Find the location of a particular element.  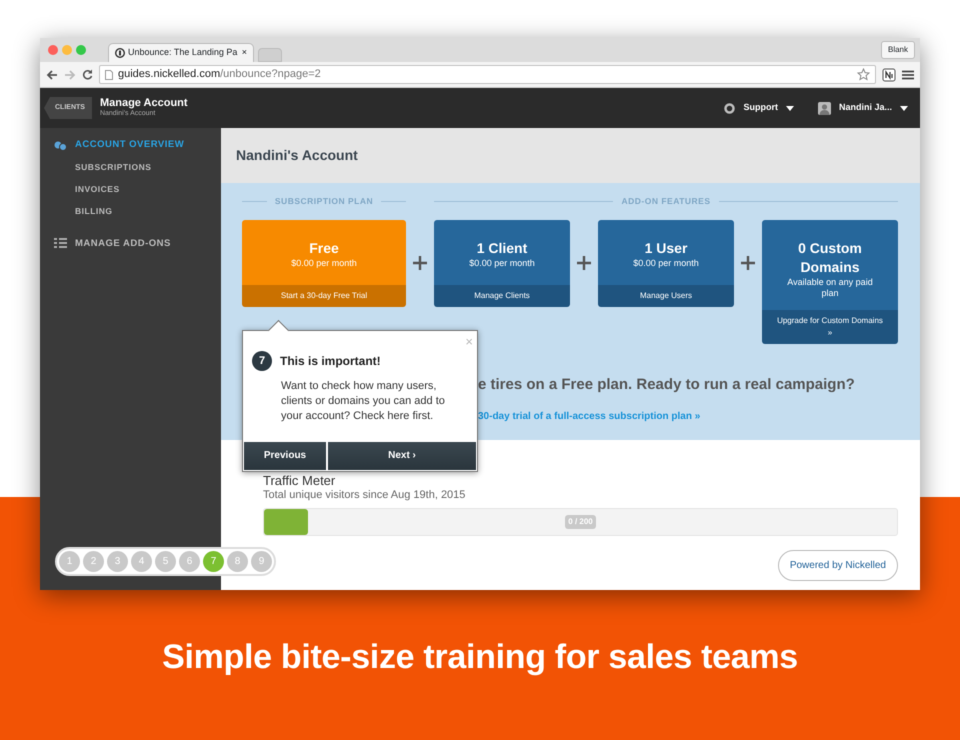

promo-text: e tires on a Free plan. Ready to run a real campaign? is located at coordinates (667, 384).